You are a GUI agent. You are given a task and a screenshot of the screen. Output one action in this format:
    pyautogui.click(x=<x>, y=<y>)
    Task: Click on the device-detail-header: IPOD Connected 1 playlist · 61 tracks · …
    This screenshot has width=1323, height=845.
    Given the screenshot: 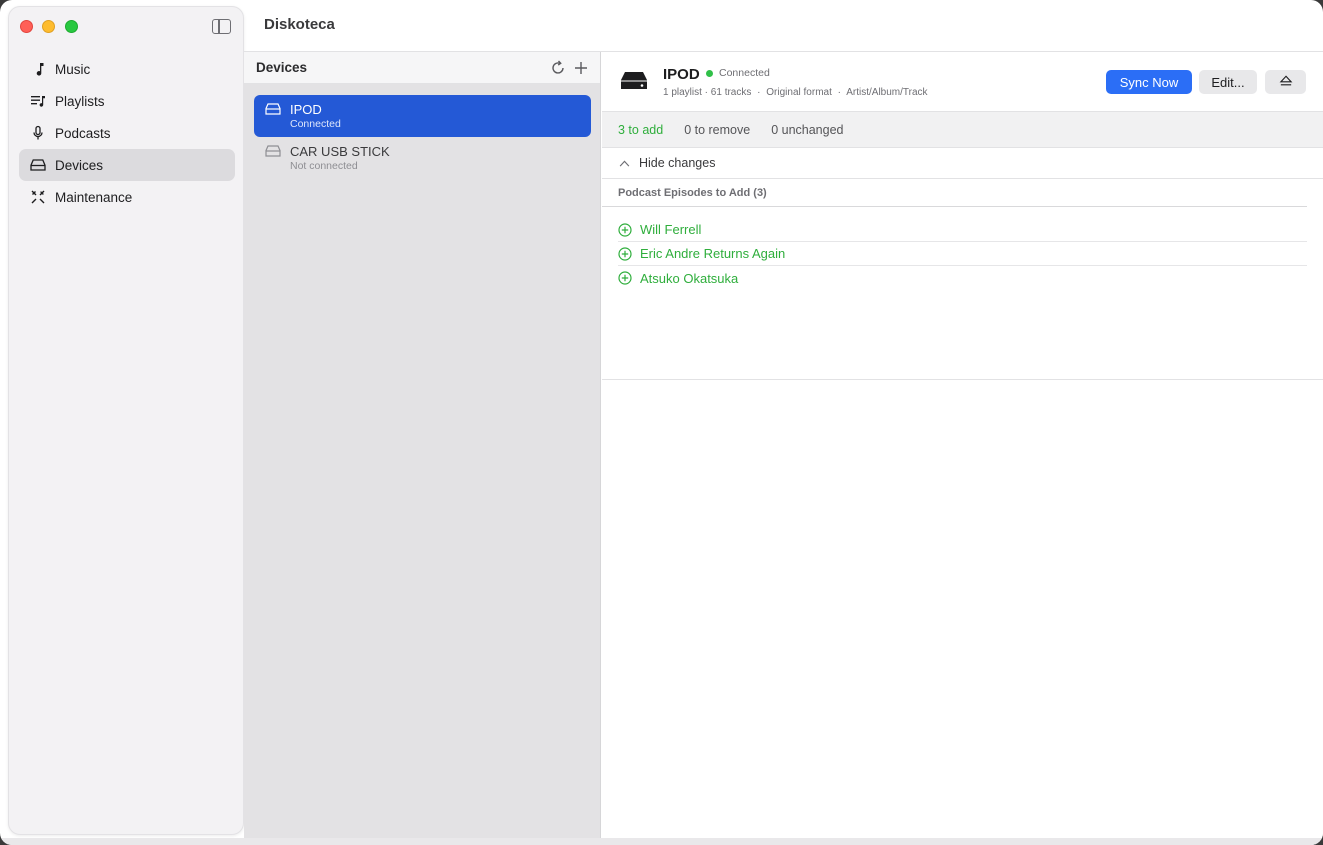 What is the action you would take?
    pyautogui.click(x=962, y=82)
    